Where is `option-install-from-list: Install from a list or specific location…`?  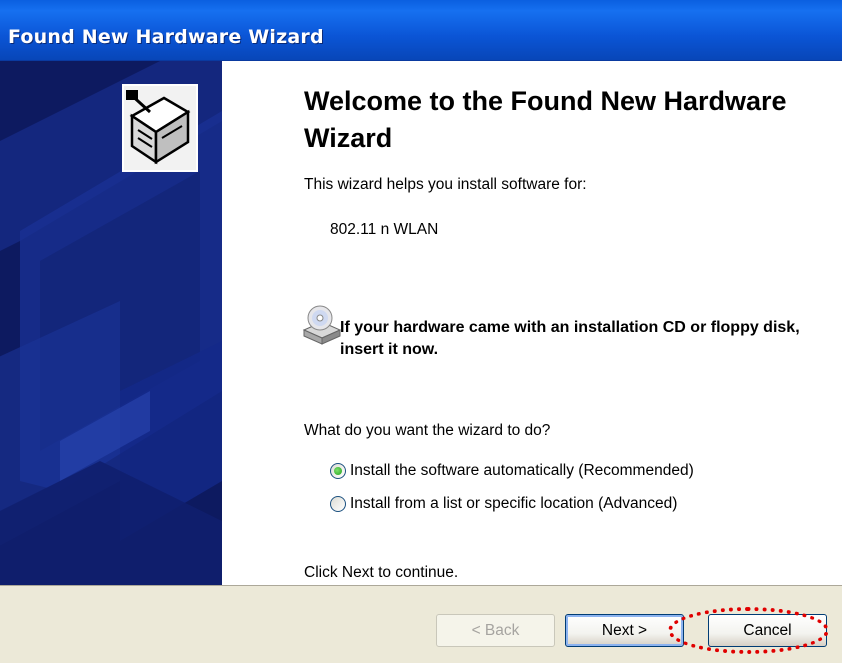 option-install-from-list: Install from a list or specific location… is located at coordinates (503, 504).